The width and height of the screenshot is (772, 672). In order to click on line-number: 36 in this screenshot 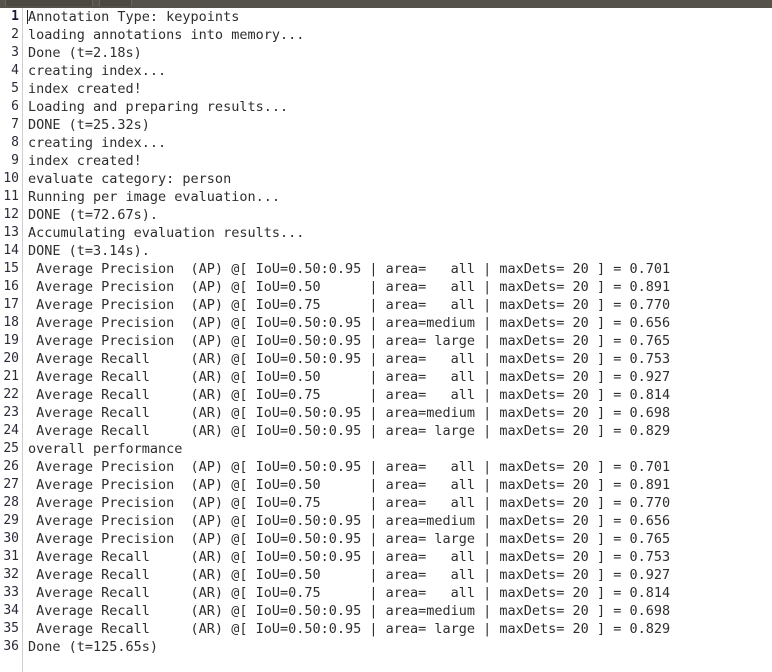, I will do `click(11, 646)`.